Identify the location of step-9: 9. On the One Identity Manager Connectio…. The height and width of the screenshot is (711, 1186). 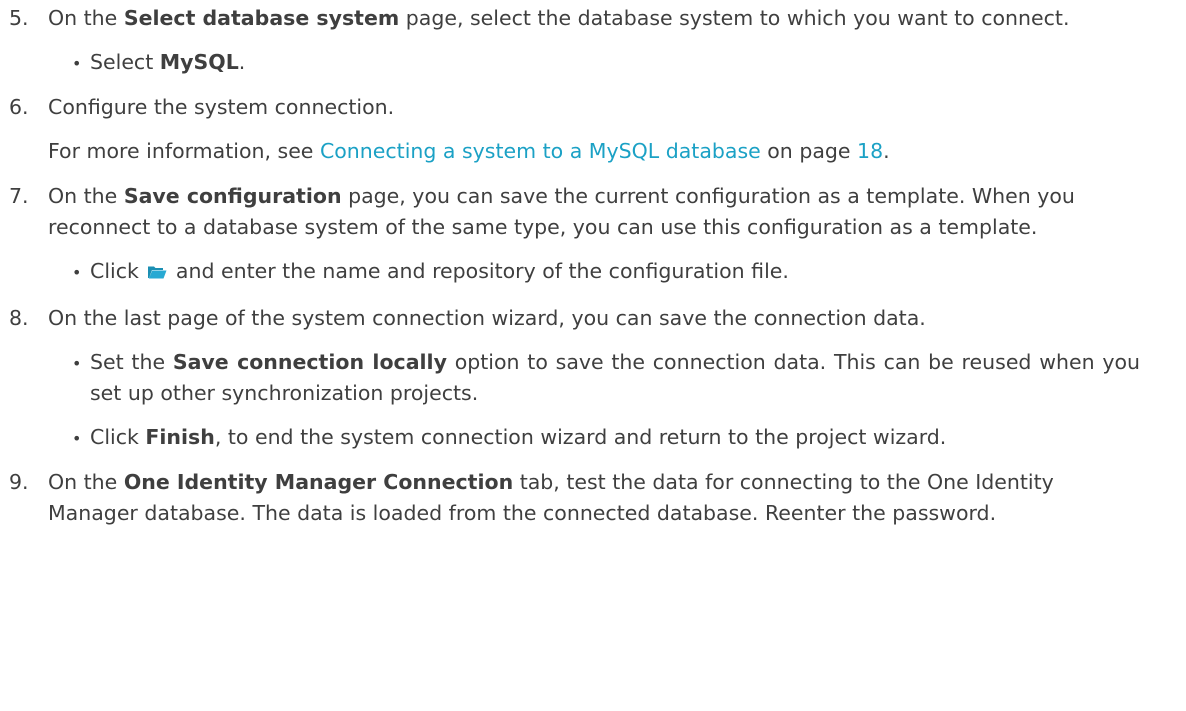
(593, 498).